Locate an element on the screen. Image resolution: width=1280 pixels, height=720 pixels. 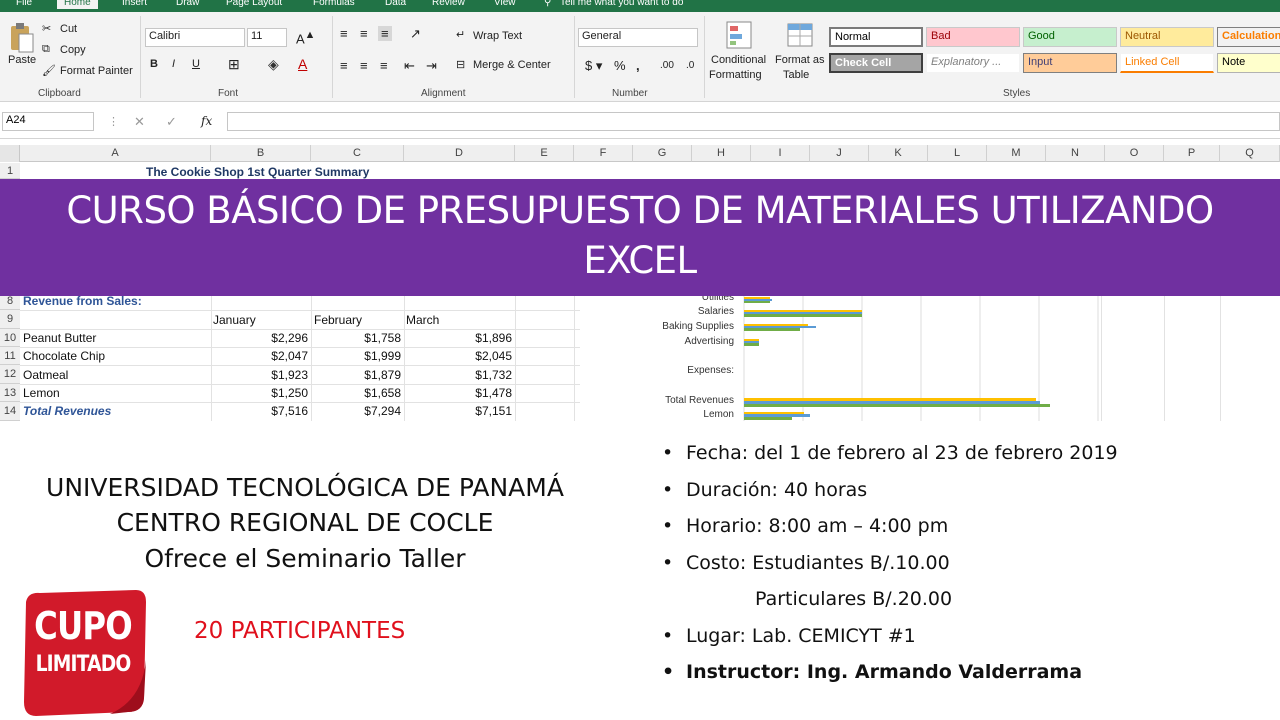
increase-decimal-icon: .00 is located at coordinates (667, 65).